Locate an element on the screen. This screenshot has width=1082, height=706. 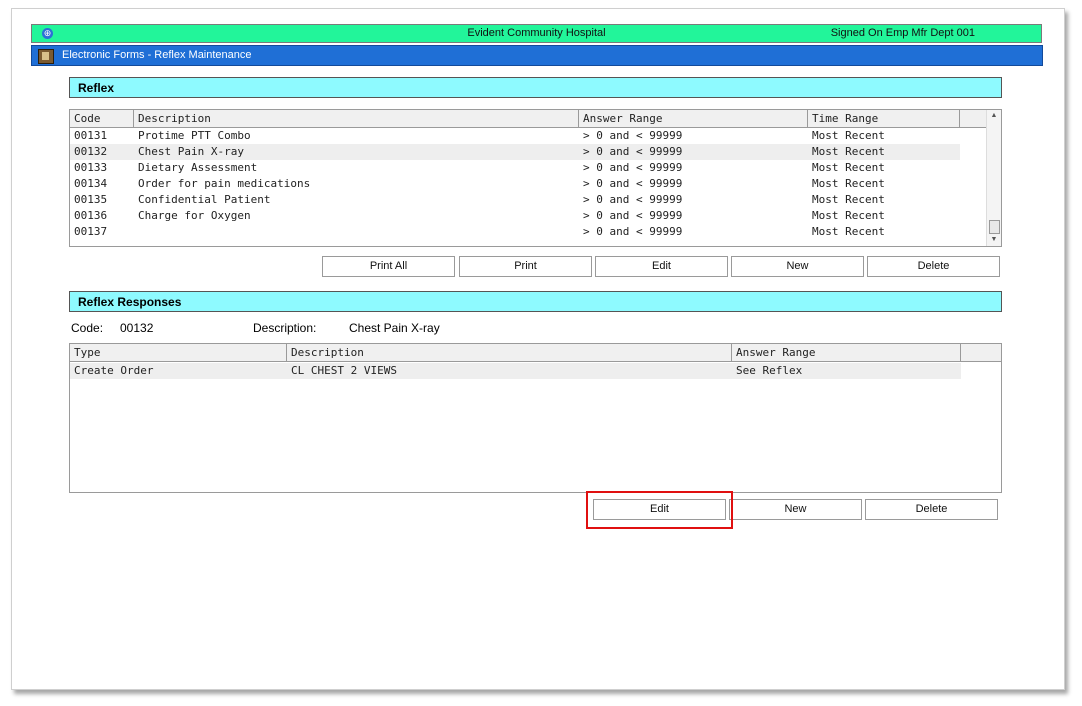
cell-code: 00137 is located at coordinates (91, 231).